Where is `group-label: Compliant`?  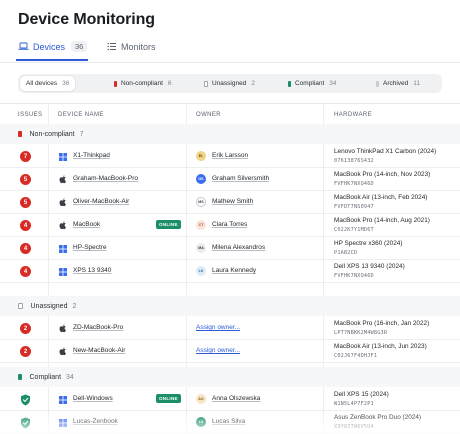
group-label: Compliant is located at coordinates (45, 377).